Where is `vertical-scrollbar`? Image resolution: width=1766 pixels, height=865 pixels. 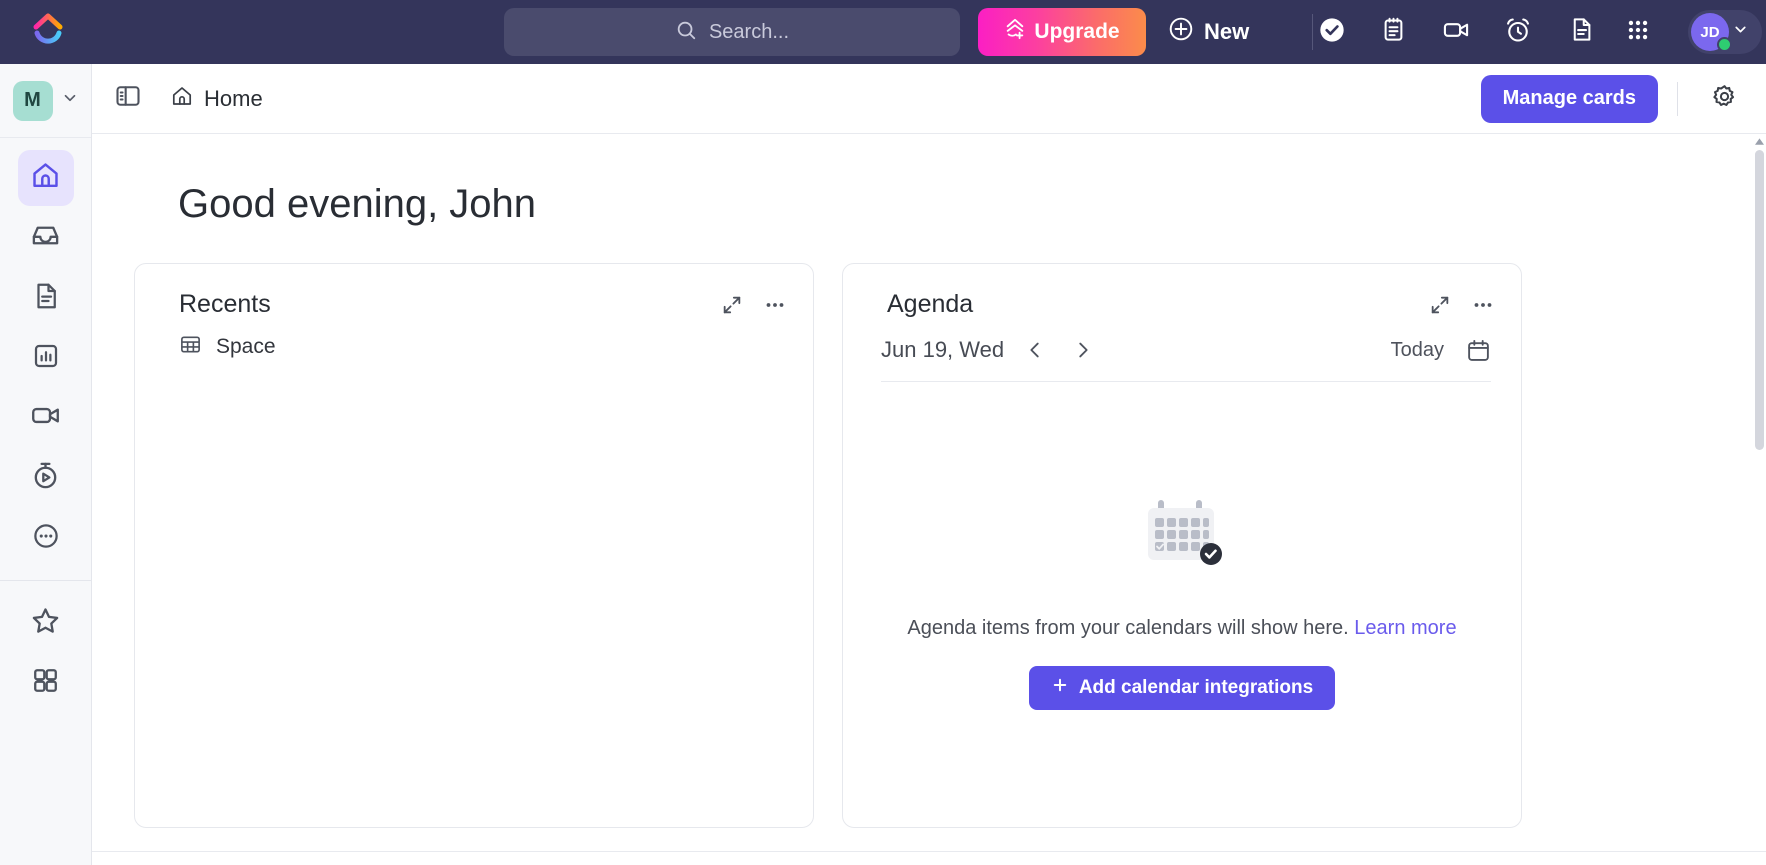 vertical-scrollbar is located at coordinates (1759, 499).